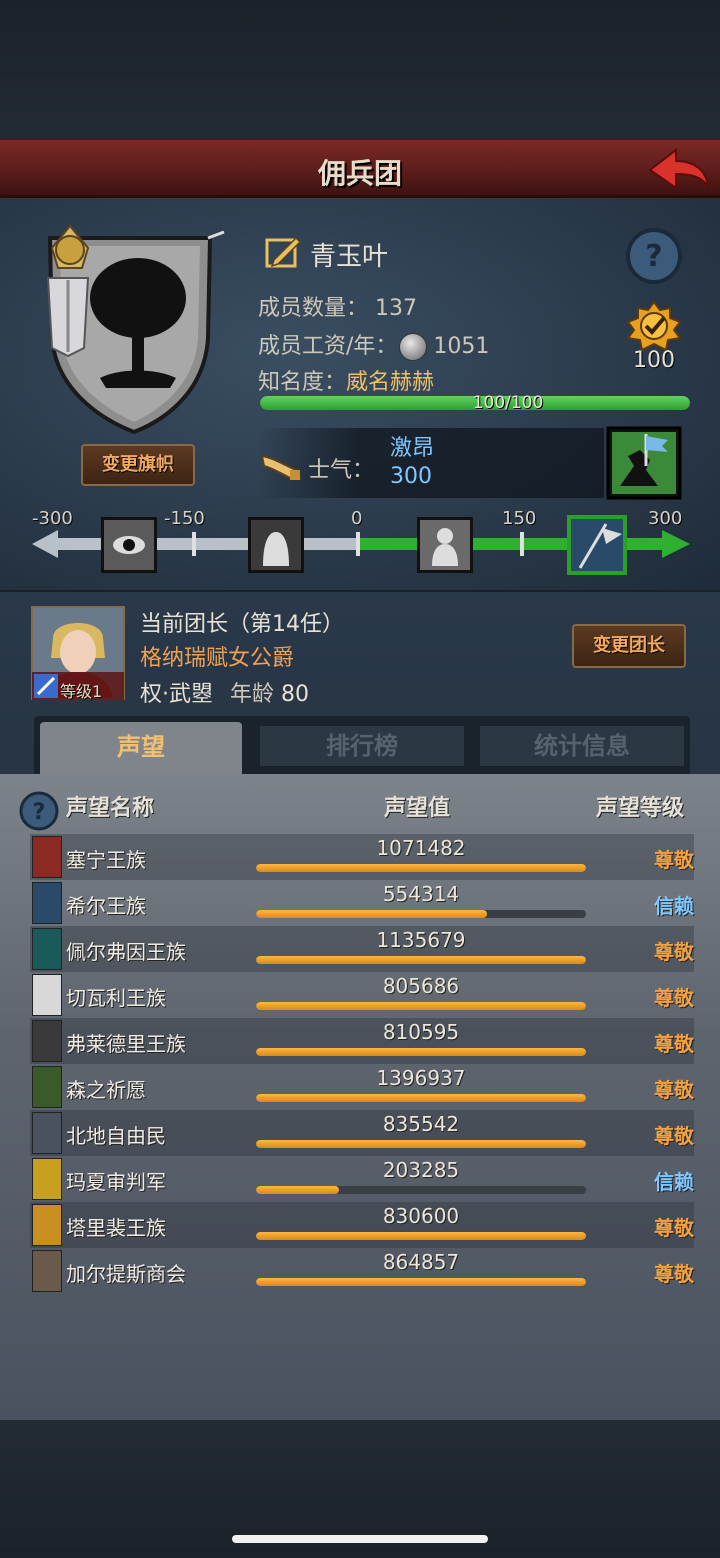  I want to click on fame-progress-text: 100/100, so click(508, 403).